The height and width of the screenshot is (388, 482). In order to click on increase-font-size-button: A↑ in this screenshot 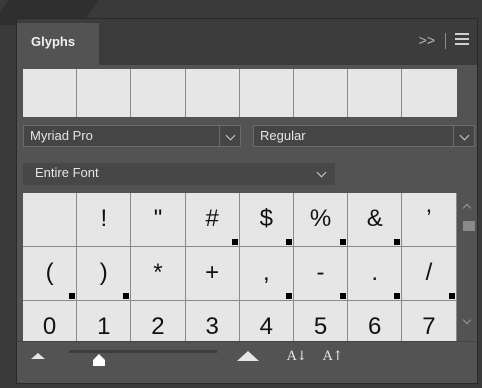, I will do `click(333, 356)`.